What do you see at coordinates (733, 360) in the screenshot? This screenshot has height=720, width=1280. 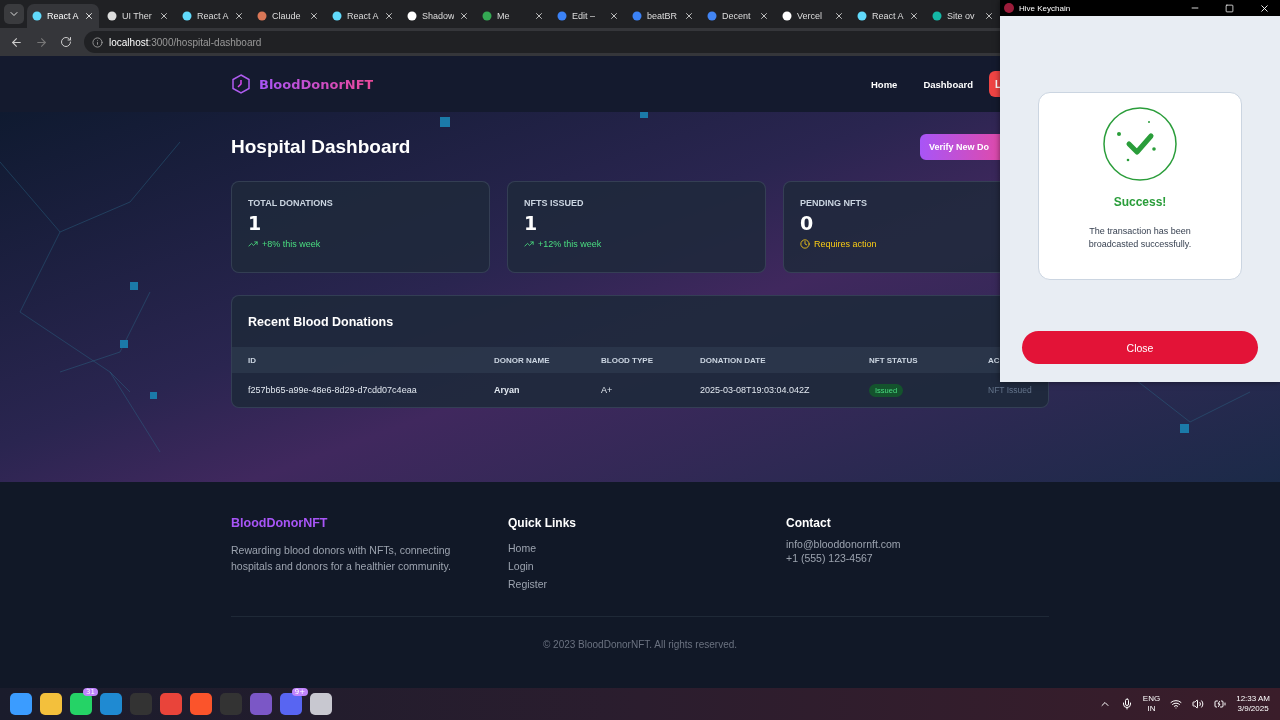 I see `column-header: DONATION DATE` at bounding box center [733, 360].